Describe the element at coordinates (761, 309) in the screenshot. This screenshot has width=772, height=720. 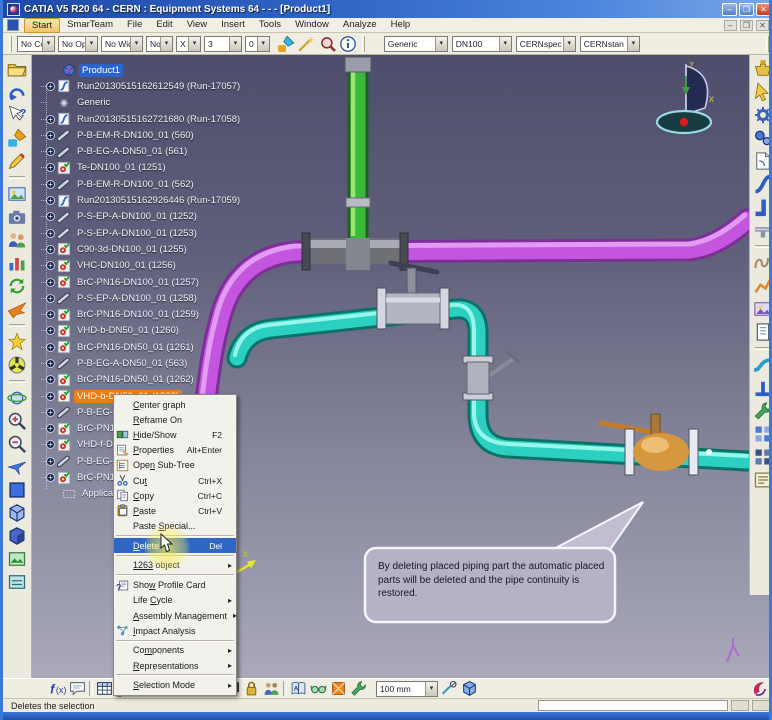
I see `photo-icon` at that location.